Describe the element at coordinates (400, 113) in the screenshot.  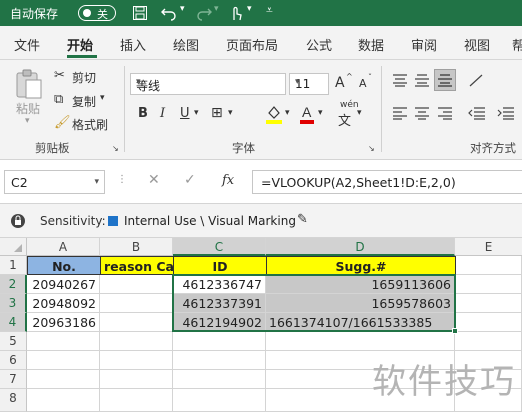
I see `align-left-icon` at that location.